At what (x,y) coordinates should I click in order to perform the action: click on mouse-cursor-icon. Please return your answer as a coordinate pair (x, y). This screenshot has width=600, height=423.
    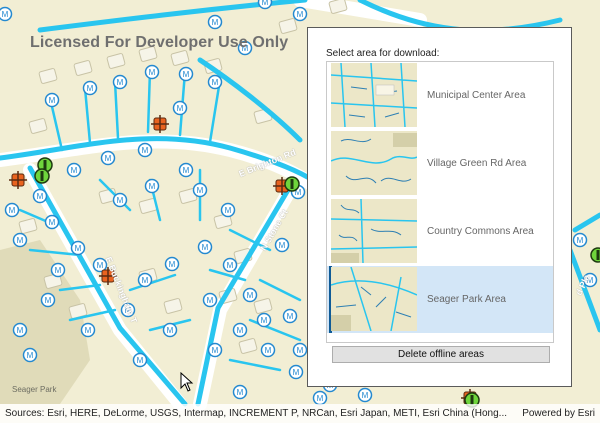
    Looking at the image, I should click on (187, 382).